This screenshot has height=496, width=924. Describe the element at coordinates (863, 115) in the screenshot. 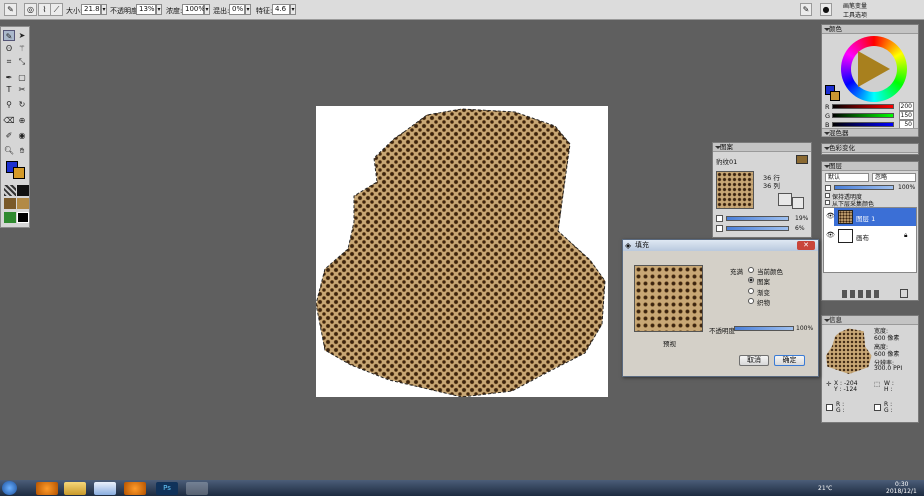

I see `g-slider` at that location.